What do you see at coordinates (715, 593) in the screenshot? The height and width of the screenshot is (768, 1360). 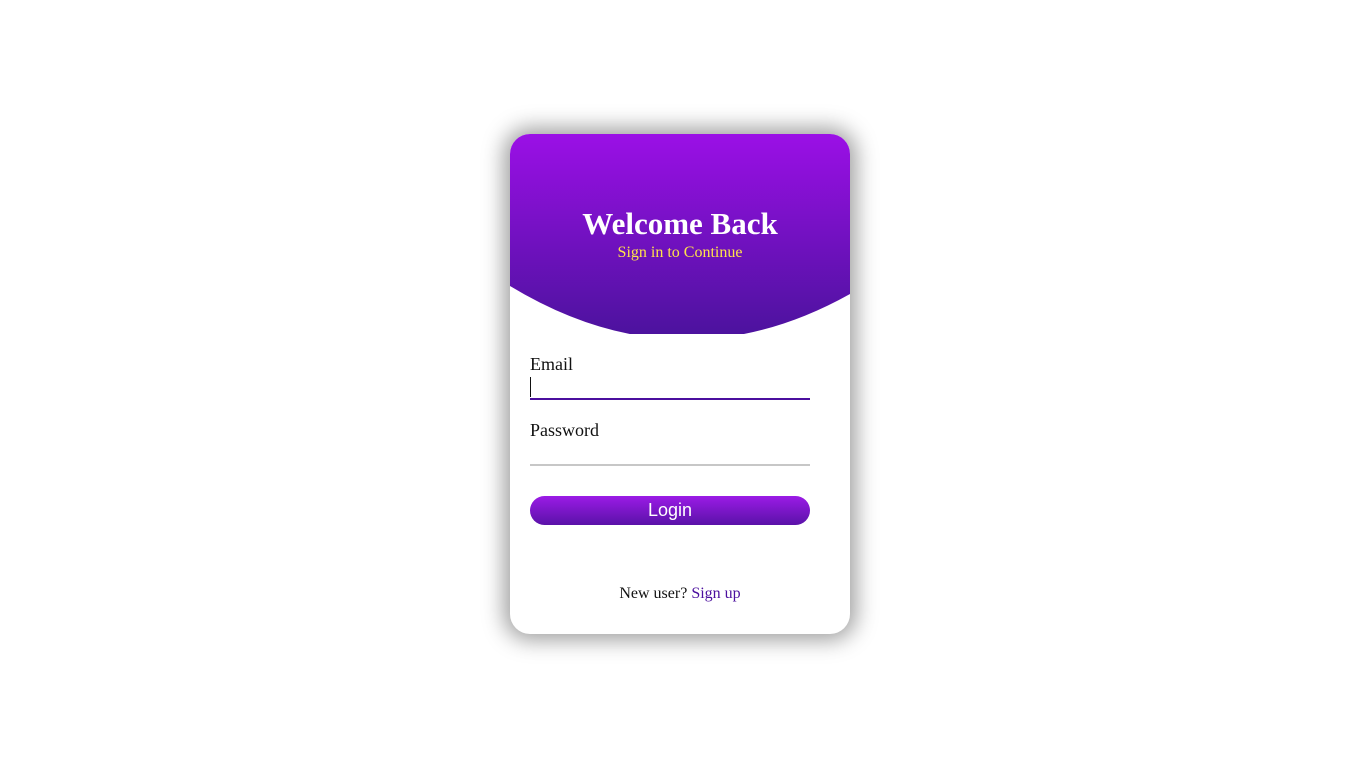 I see `signup-link: Sign up` at bounding box center [715, 593].